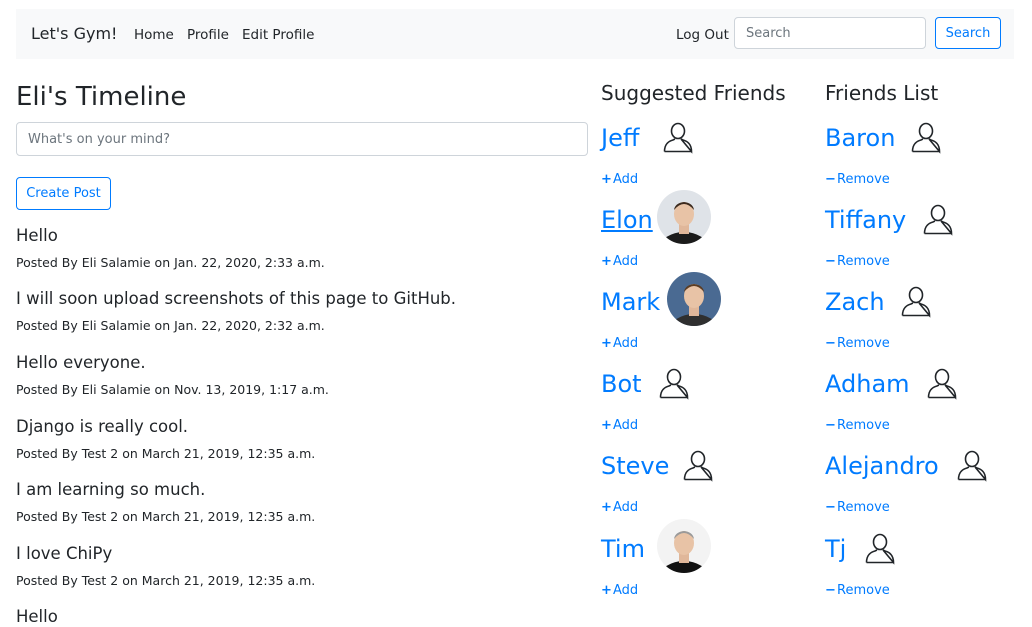 The width and height of the screenshot is (1032, 627). I want to click on post-text: I am learning so much., so click(111, 489).